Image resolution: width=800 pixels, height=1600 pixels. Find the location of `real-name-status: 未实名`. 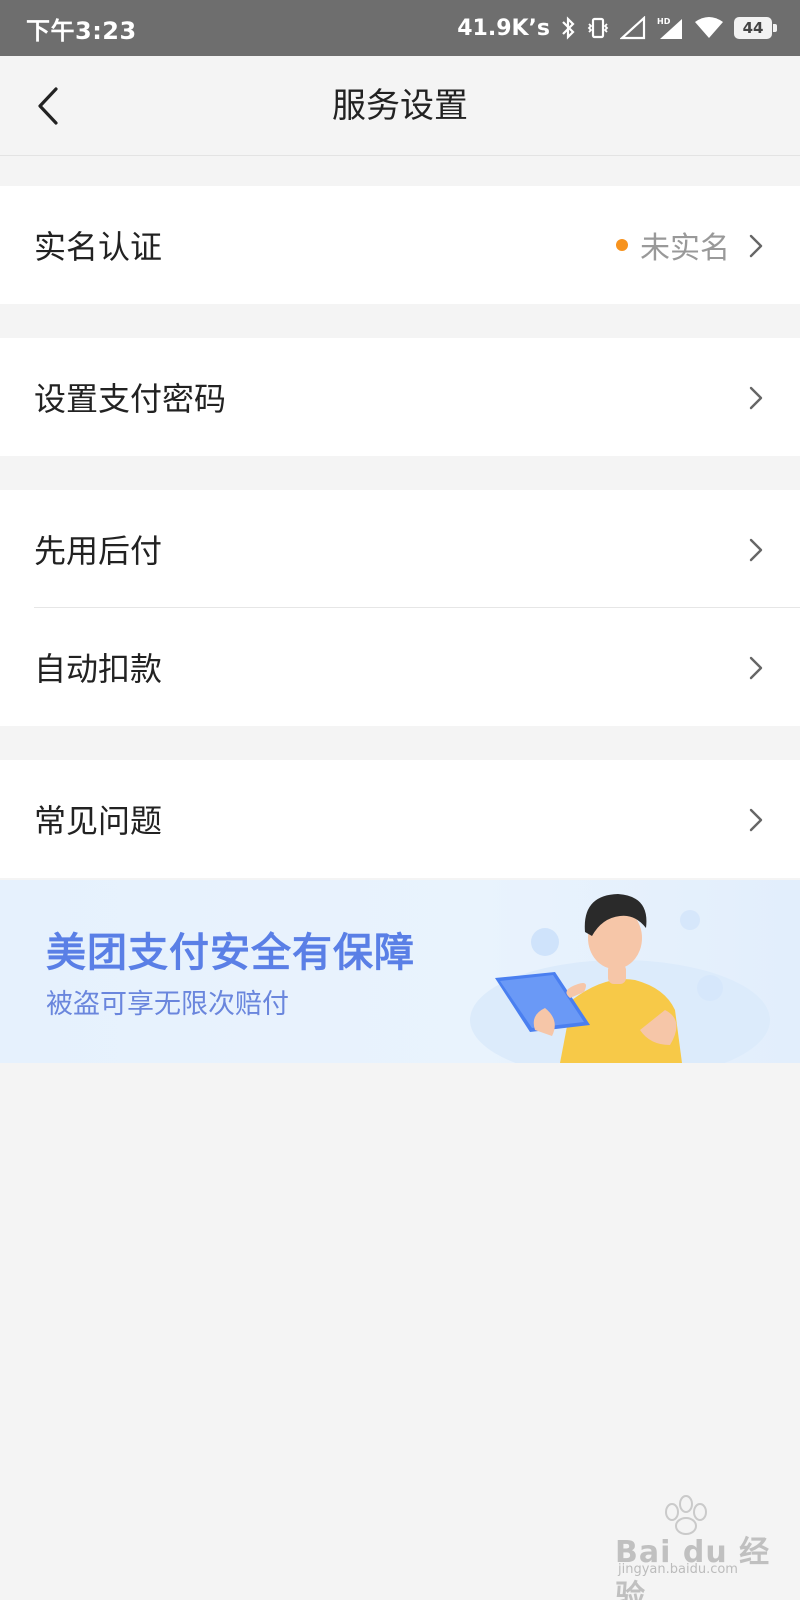

real-name-status: 未实名 is located at coordinates (673, 245).